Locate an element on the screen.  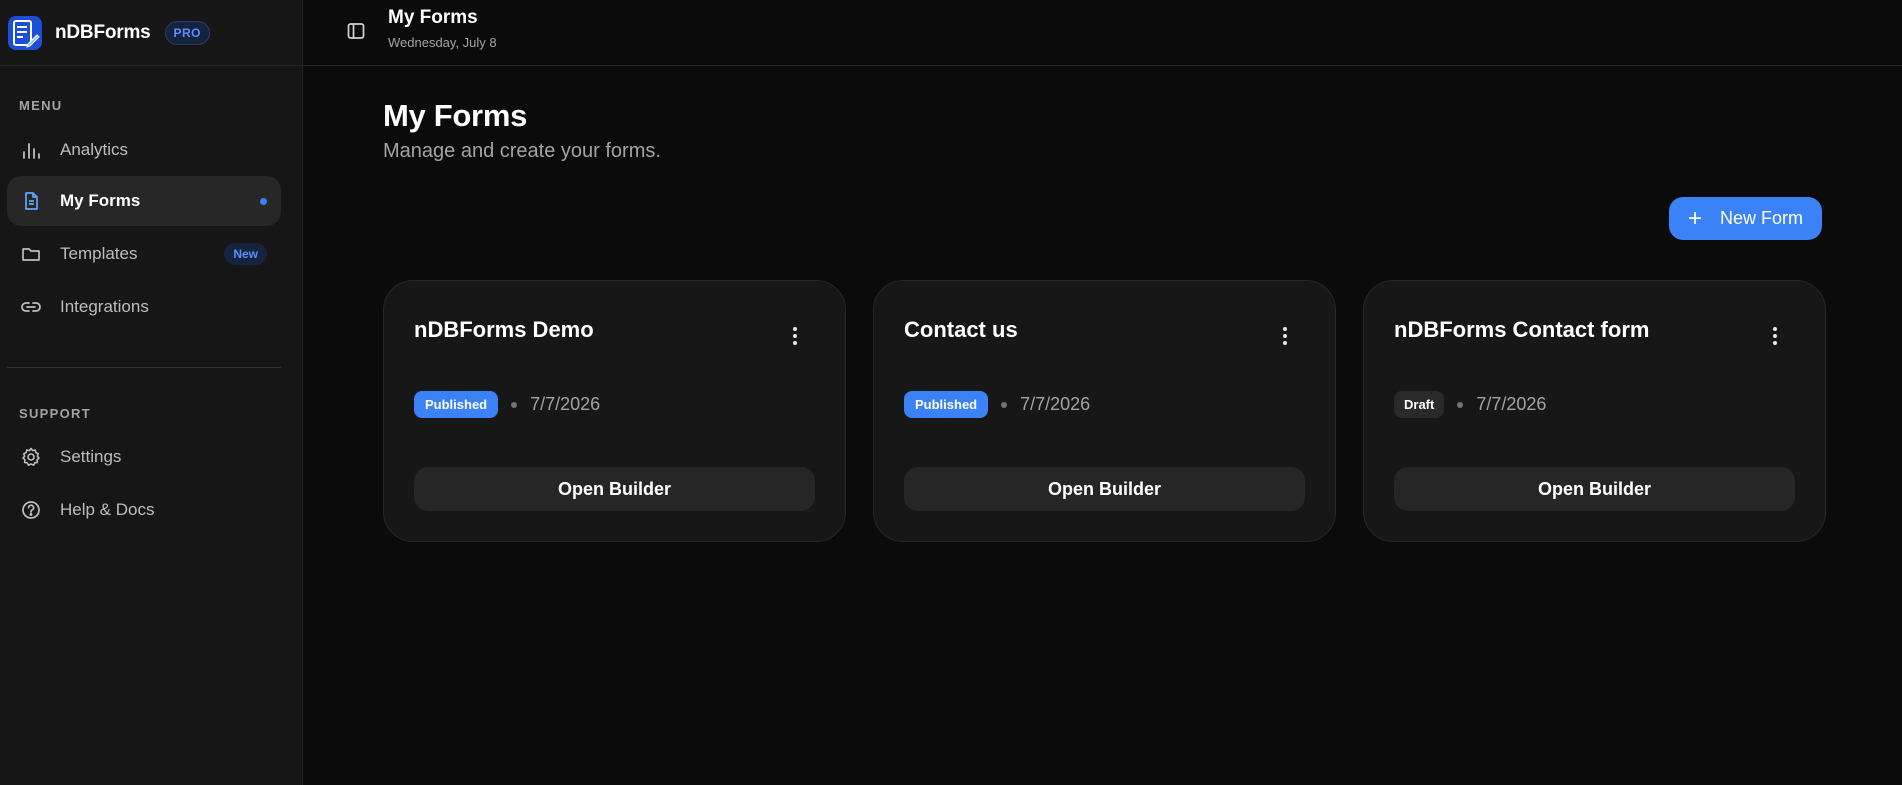
sidebar-item-label: Templates is located at coordinates (99, 253).